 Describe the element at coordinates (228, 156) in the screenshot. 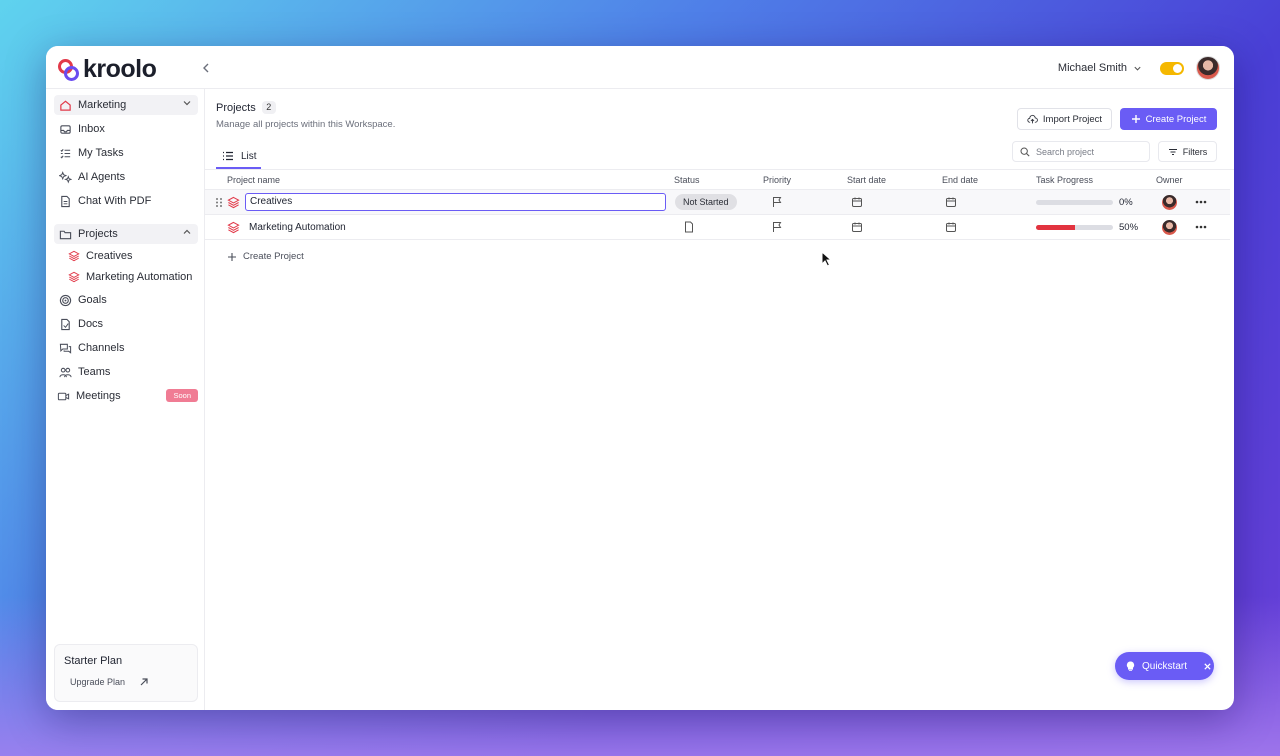

I see `list-icon` at that location.